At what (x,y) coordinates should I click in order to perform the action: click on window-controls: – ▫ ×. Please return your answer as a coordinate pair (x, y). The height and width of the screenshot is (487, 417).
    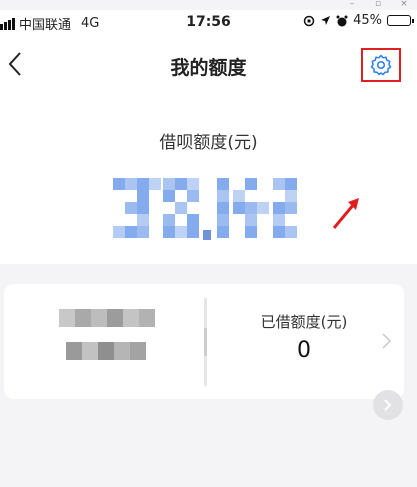
    Looking at the image, I should click on (378, 5).